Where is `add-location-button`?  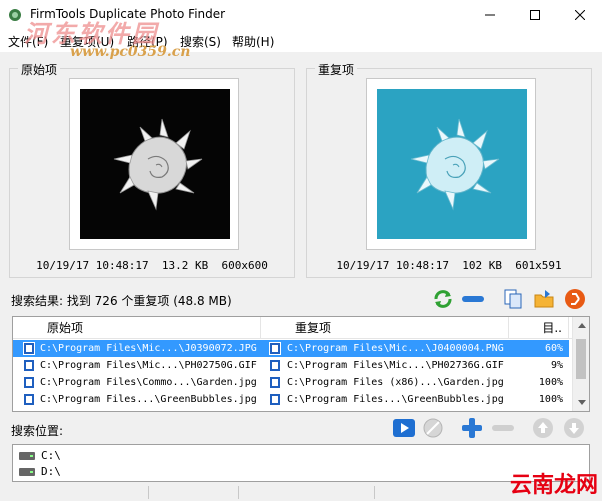 add-location-button is located at coordinates (472, 428).